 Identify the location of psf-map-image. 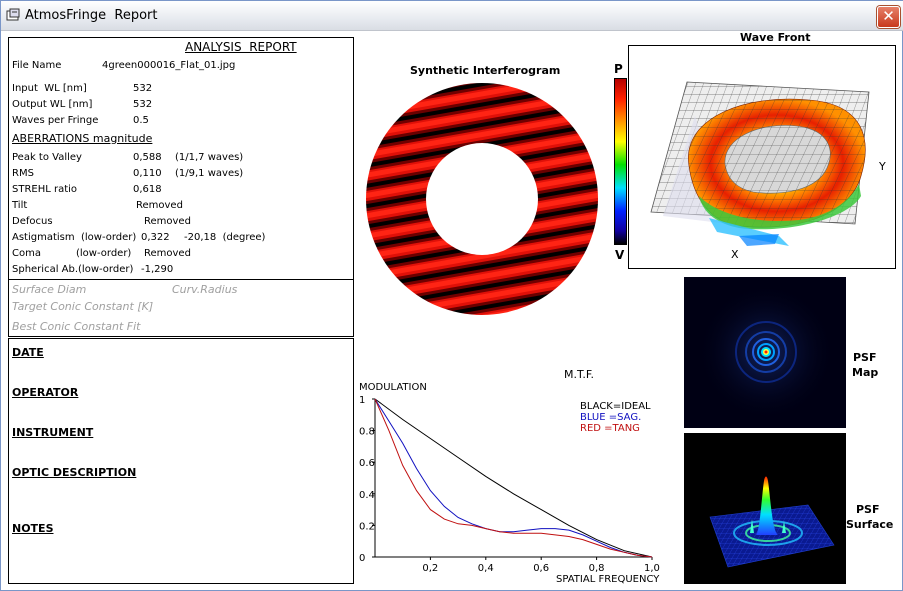
(765, 352).